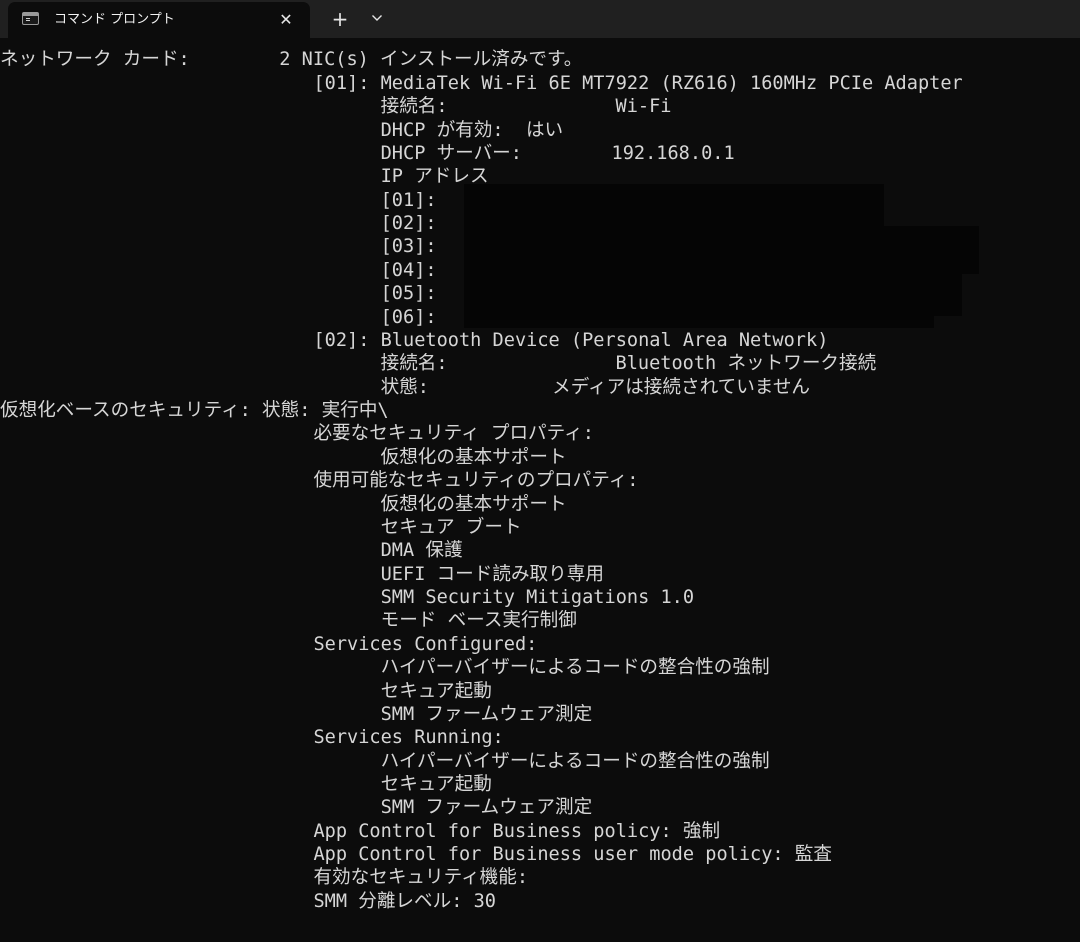 The width and height of the screenshot is (1080, 942). Describe the element at coordinates (291, 59) in the screenshot. I see `console-line: ネットワーク カード: 2 NIC(s) インストール済みです。` at that location.